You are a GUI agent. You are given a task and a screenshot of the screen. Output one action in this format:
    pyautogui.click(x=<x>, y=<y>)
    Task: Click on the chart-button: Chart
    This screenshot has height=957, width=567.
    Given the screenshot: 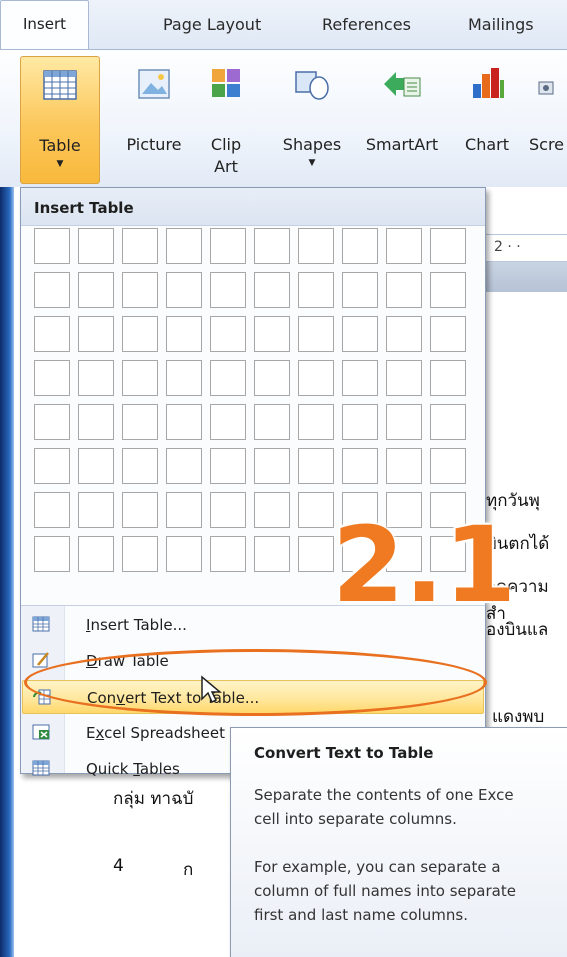 What is the action you would take?
    pyautogui.click(x=487, y=120)
    